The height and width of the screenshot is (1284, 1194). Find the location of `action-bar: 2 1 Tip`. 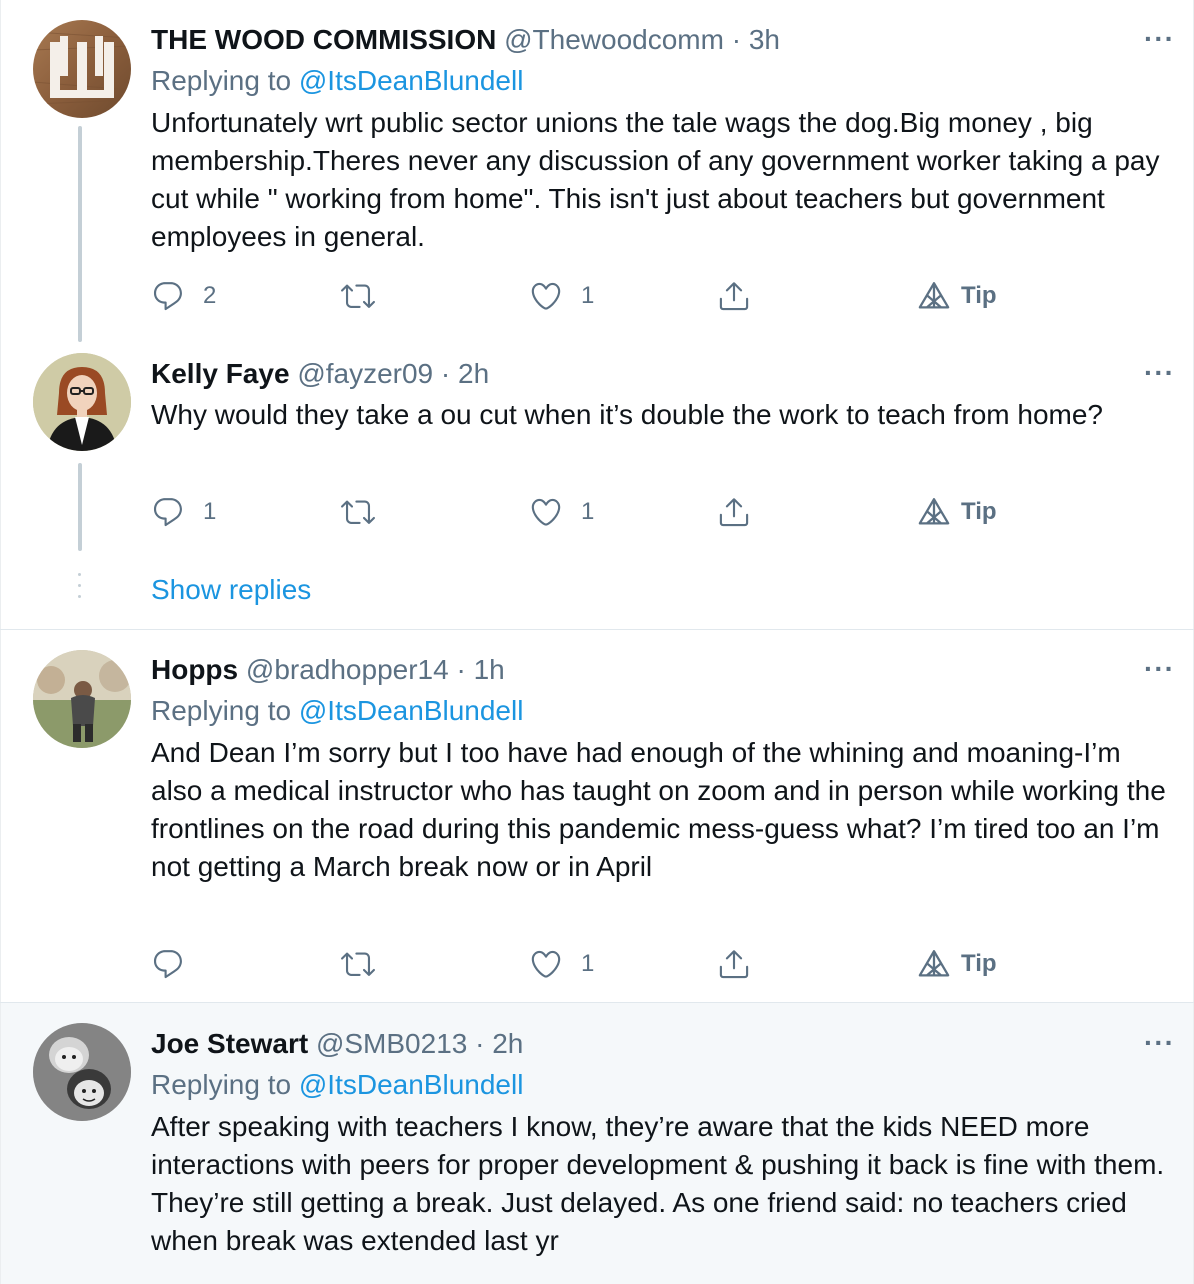

action-bar: 2 1 Tip is located at coordinates (601, 296).